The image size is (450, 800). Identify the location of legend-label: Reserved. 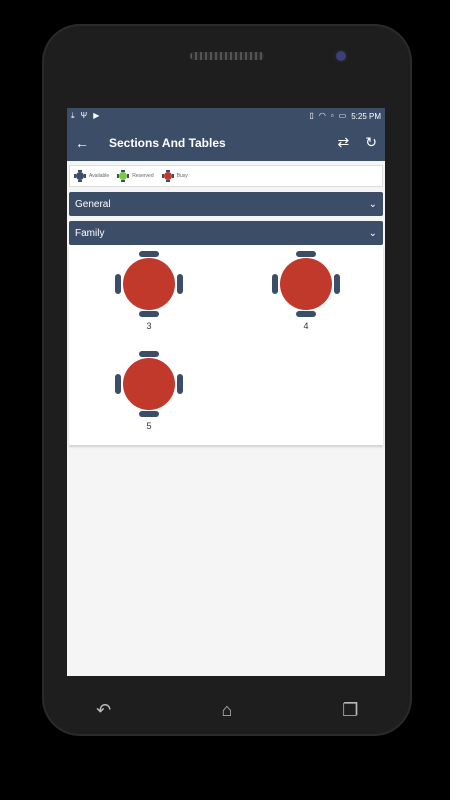
(143, 176).